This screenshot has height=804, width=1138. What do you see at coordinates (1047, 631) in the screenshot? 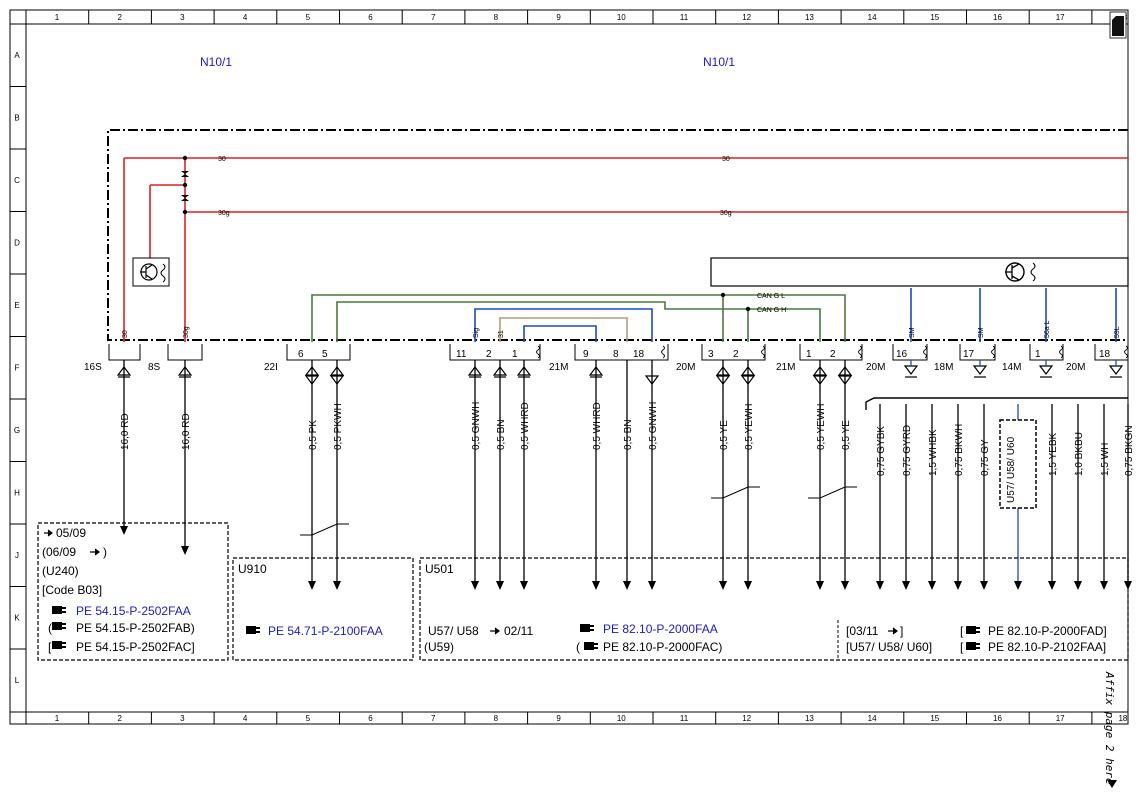
I see `reference-link: PE 82.10-P-2000FAD]` at bounding box center [1047, 631].